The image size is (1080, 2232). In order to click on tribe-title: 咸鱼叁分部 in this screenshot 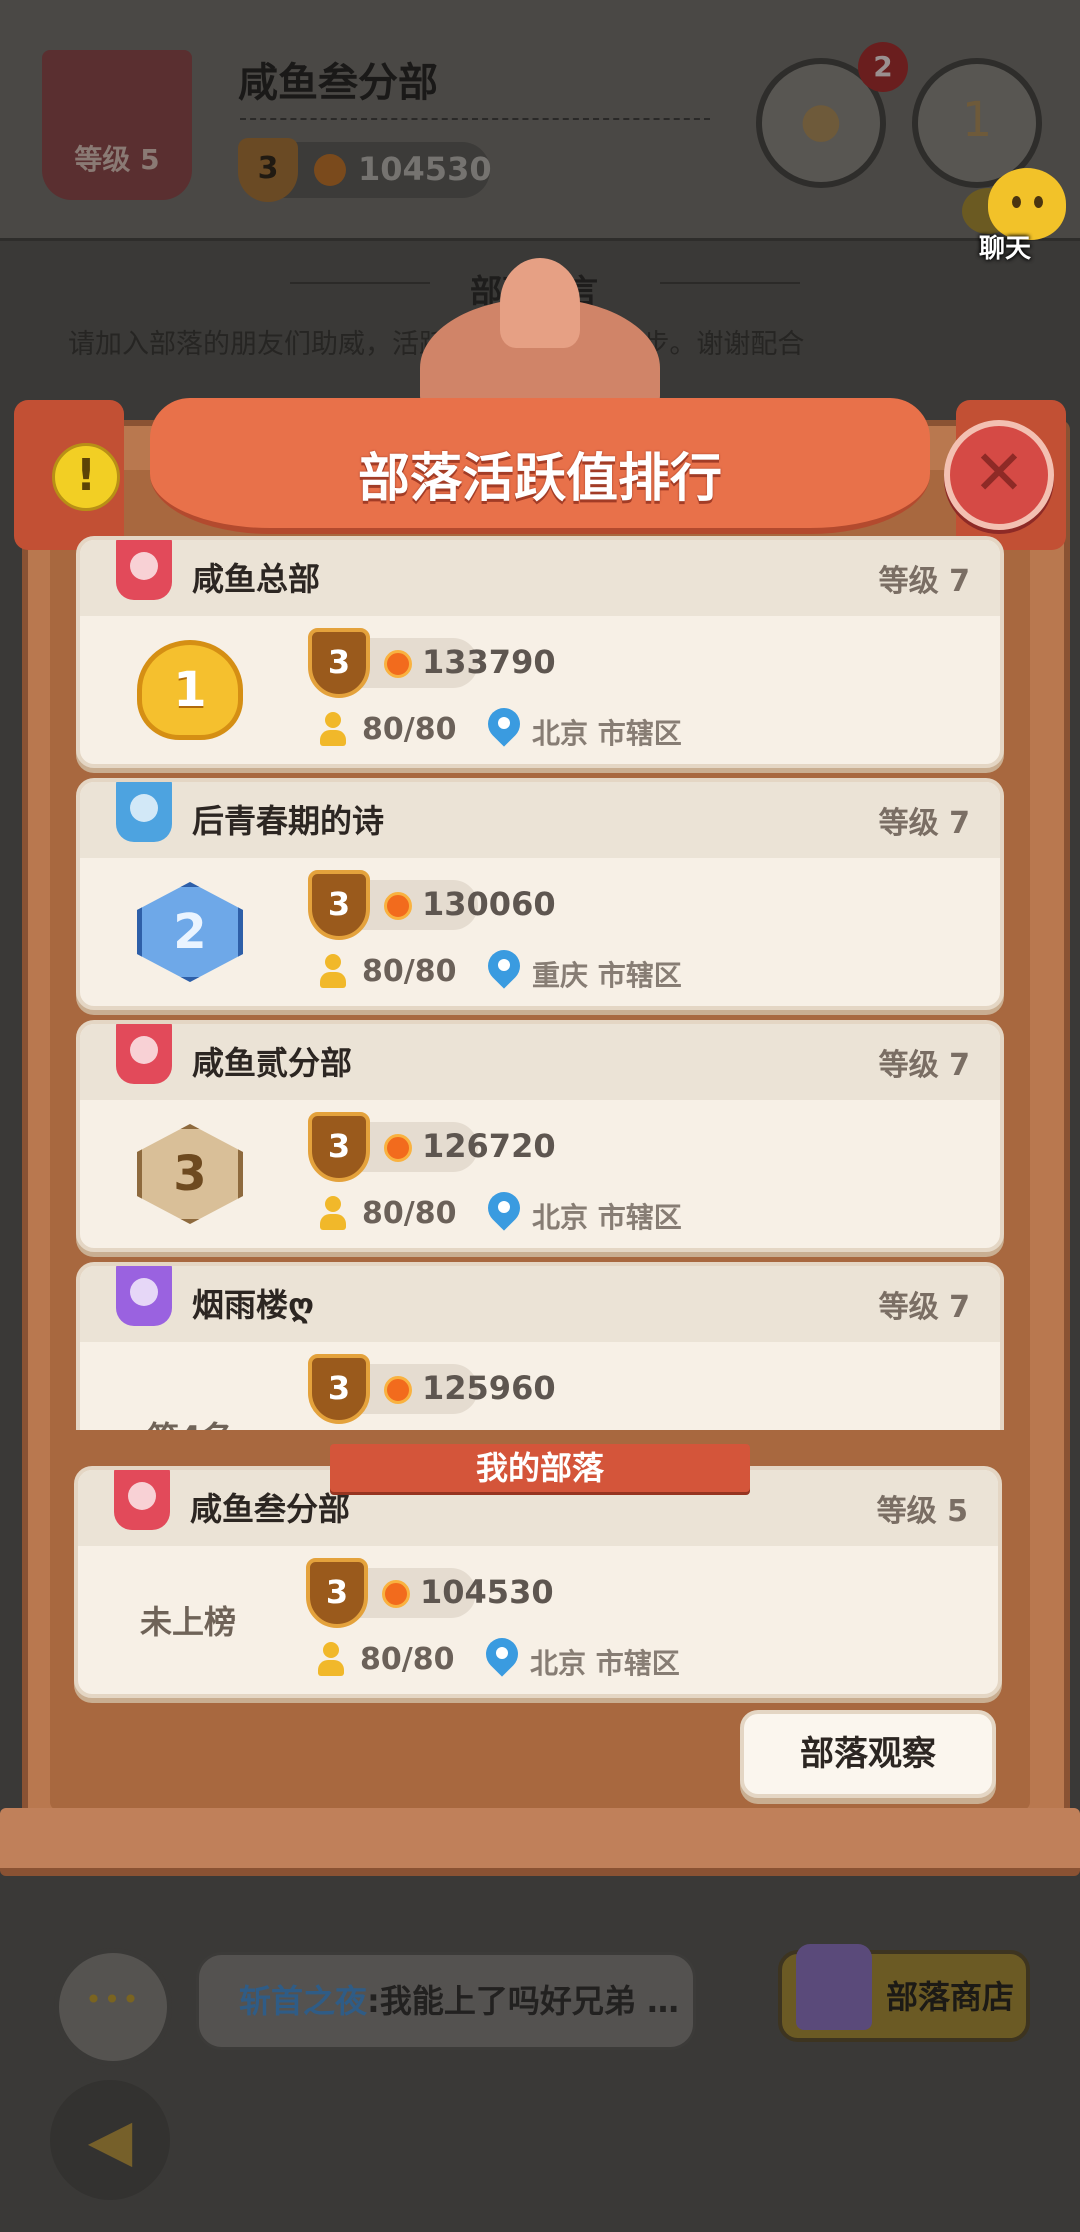, I will do `click(338, 83)`.